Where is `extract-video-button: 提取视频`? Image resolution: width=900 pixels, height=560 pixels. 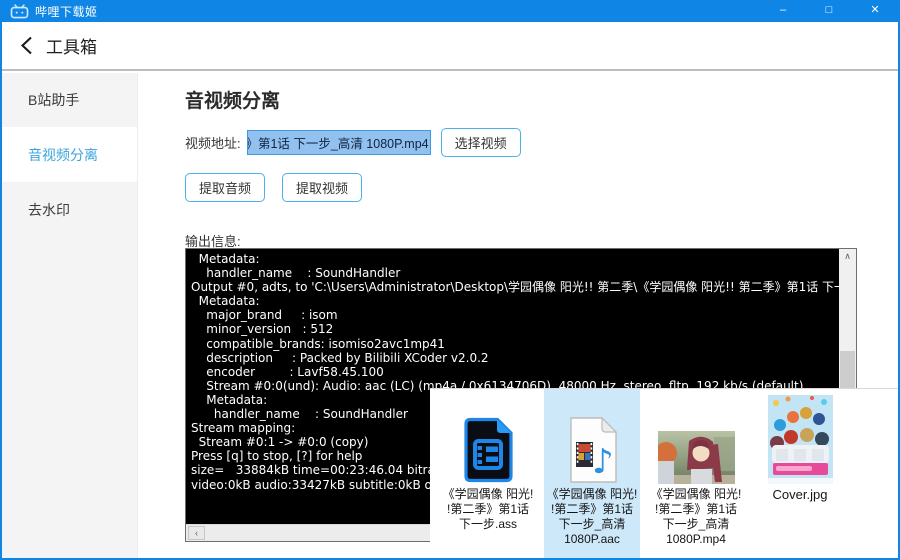
extract-video-button: 提取视频 is located at coordinates (322, 187).